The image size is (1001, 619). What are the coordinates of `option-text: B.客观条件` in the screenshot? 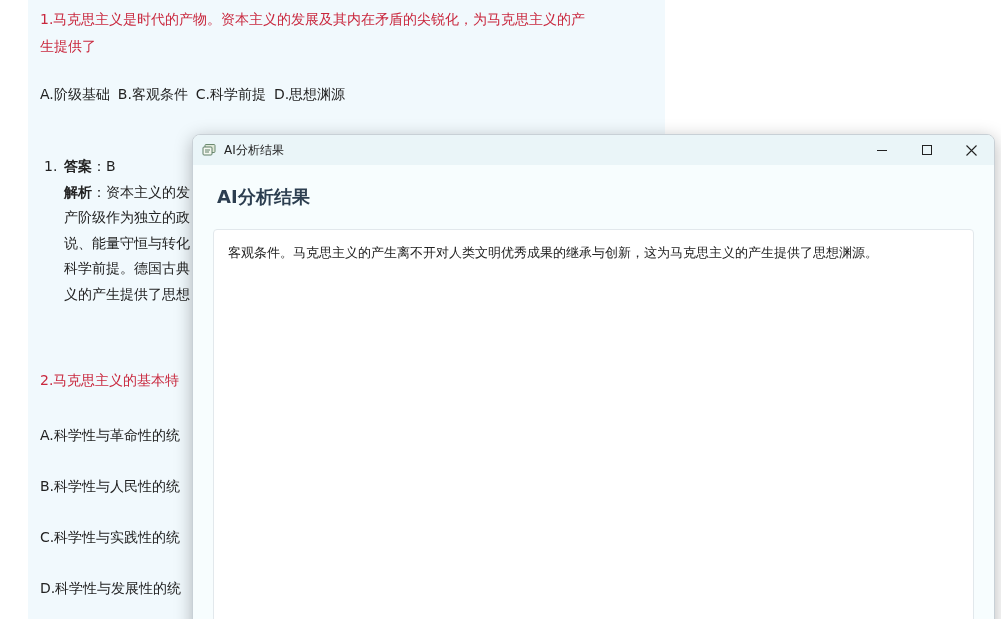 It's located at (152, 94).